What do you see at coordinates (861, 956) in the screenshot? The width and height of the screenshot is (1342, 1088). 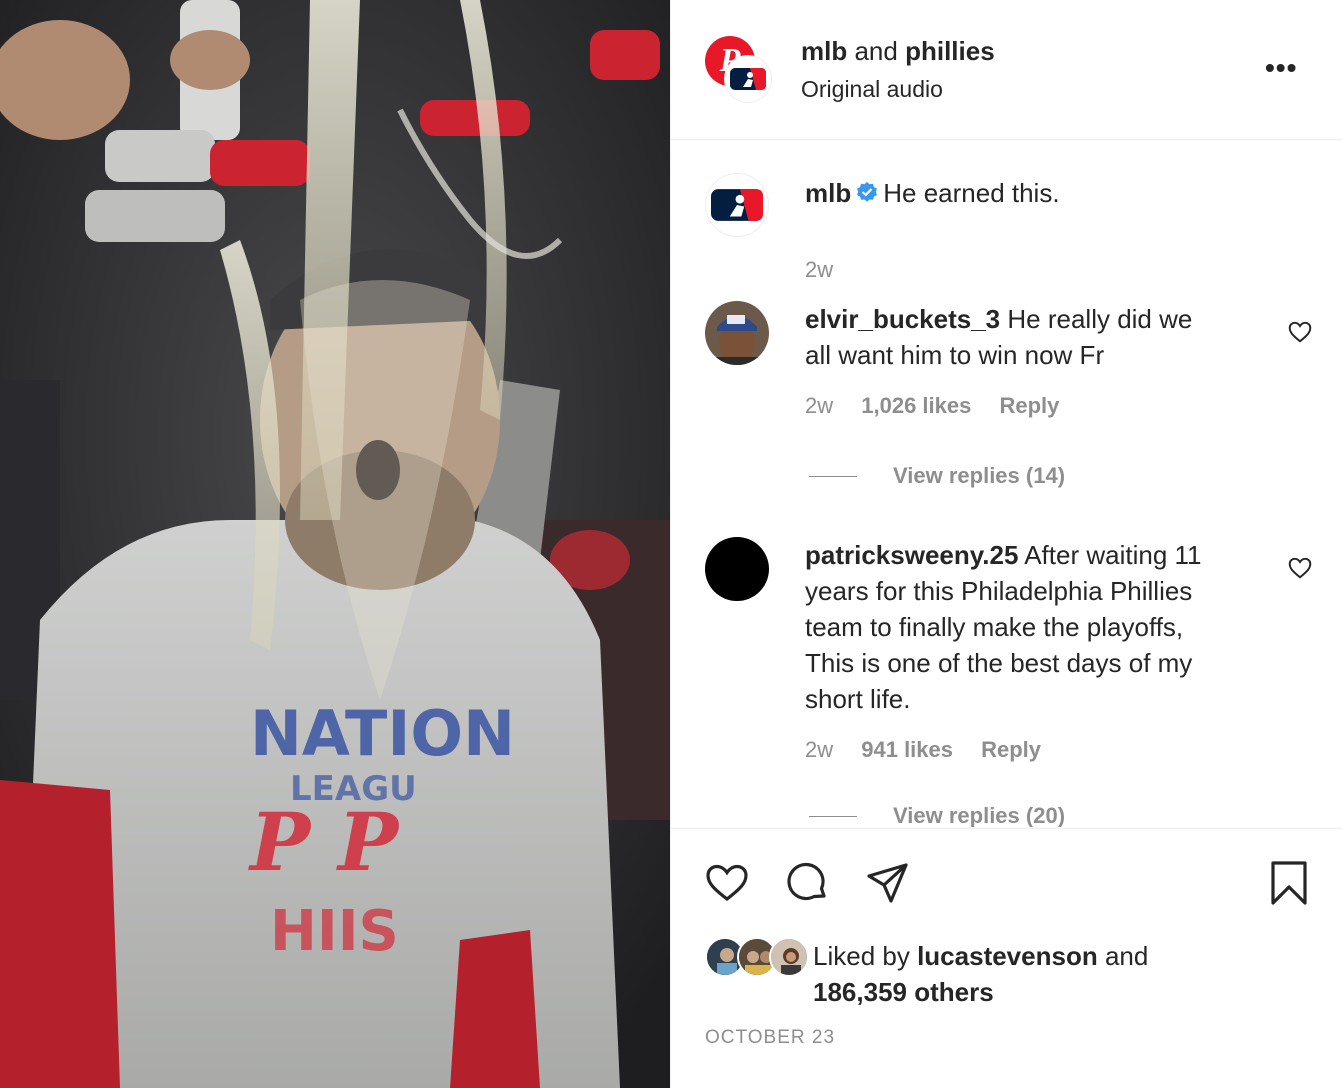 I see `liked-by-prefix: Liked by` at bounding box center [861, 956].